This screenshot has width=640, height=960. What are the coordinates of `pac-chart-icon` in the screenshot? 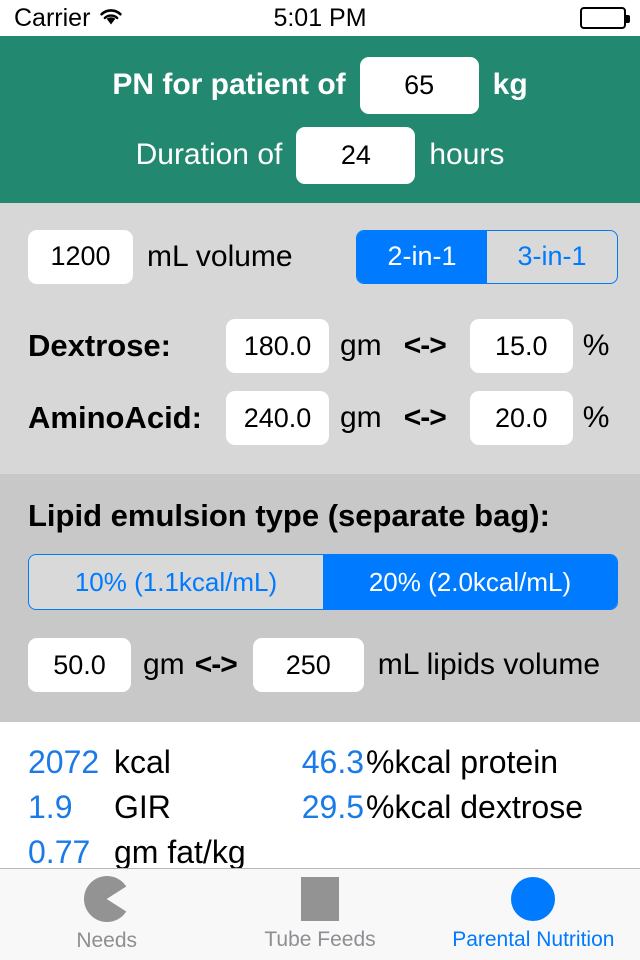 It's located at (106, 899).